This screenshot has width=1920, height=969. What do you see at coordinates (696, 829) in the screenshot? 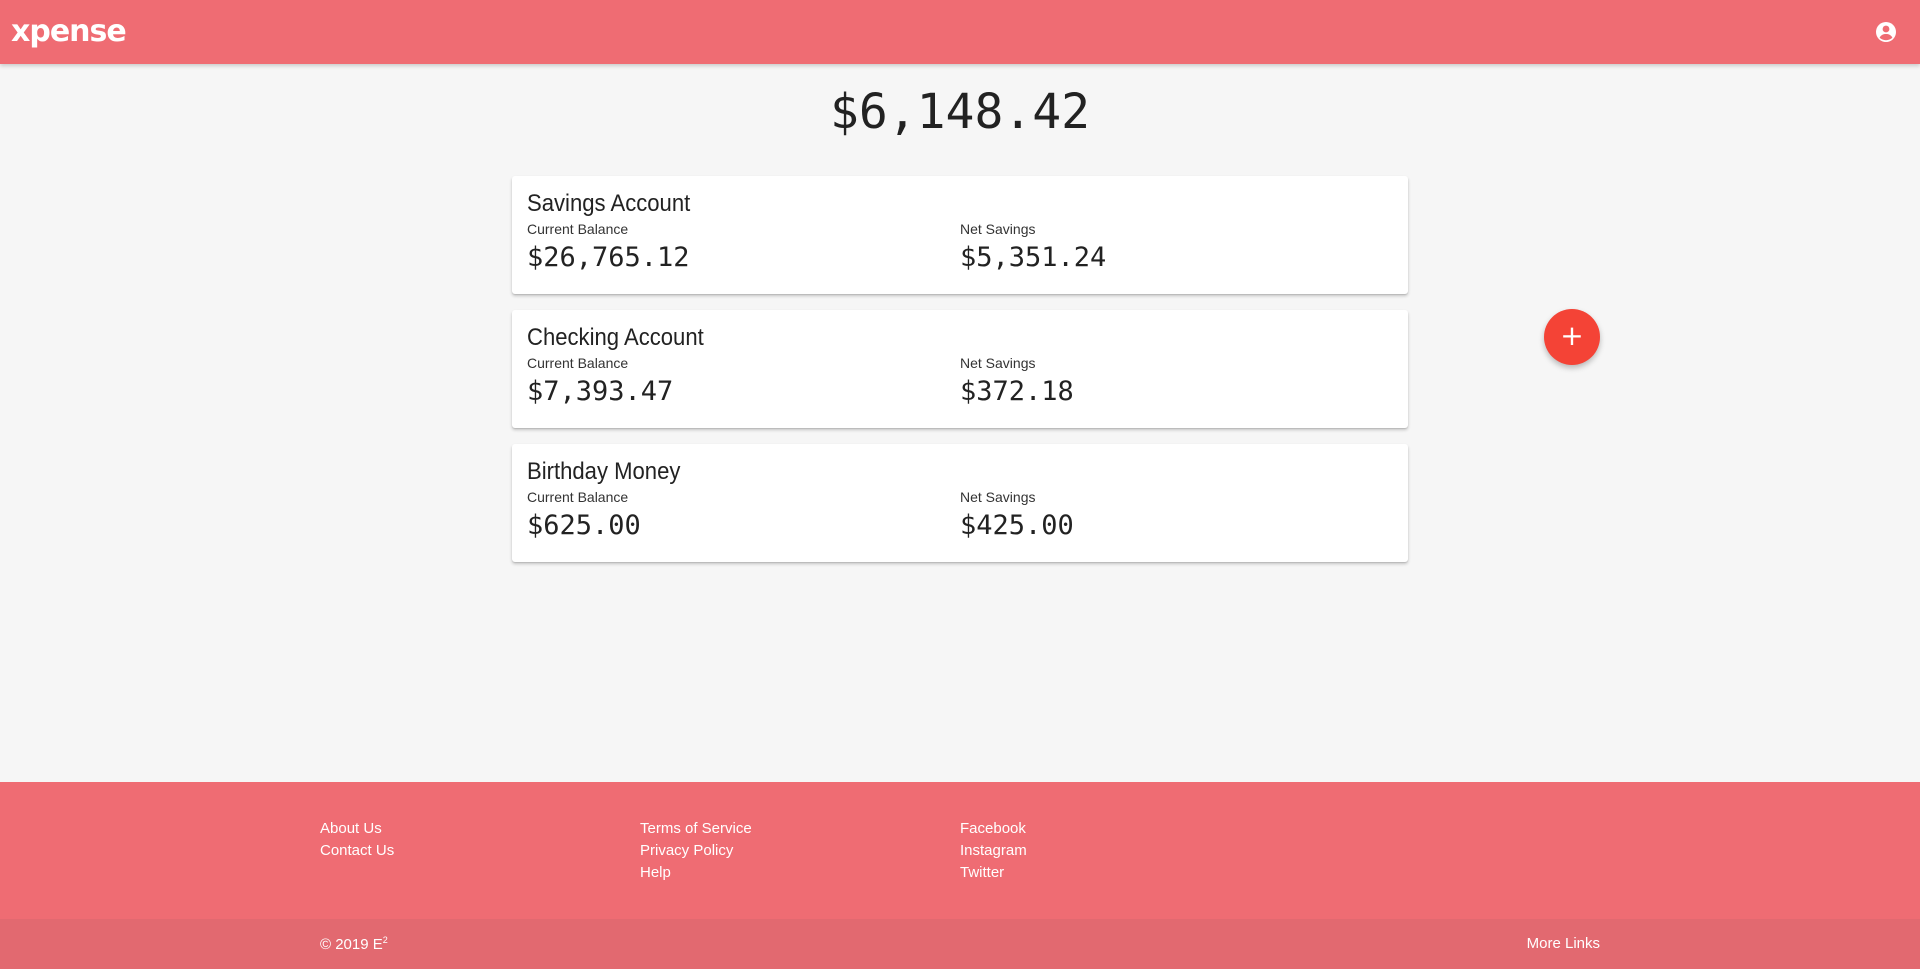
I see `footer-link-terms: Terms of Service` at bounding box center [696, 829].